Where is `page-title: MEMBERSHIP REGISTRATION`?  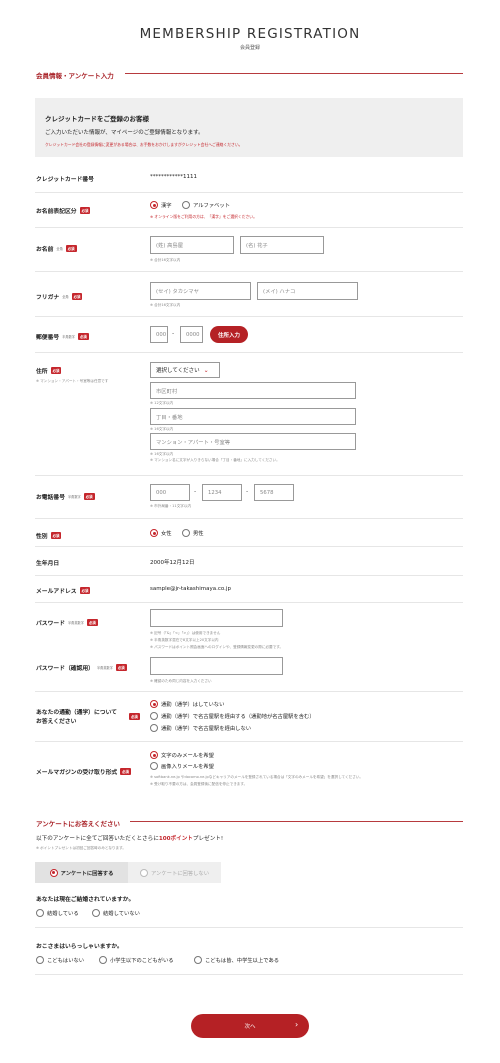 page-title: MEMBERSHIP REGISTRATION is located at coordinates (250, 34).